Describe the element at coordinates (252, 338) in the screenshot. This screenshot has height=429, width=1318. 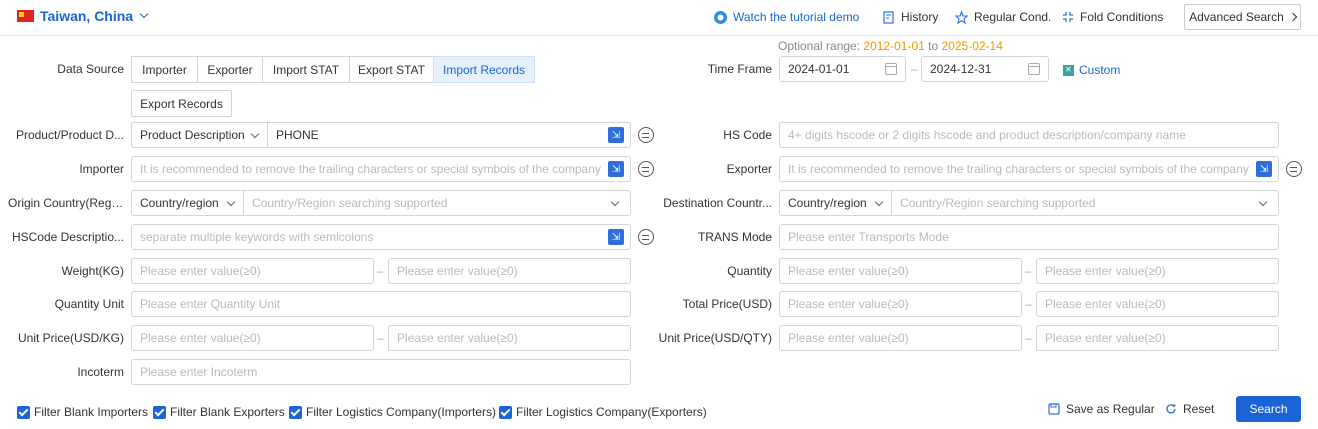
I see `unit-price-kg-min-input: Please enter value(≥0)` at that location.